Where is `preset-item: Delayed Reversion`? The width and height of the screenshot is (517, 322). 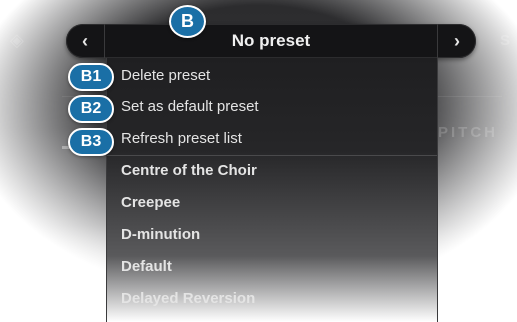 preset-item: Delayed Reversion is located at coordinates (188, 298).